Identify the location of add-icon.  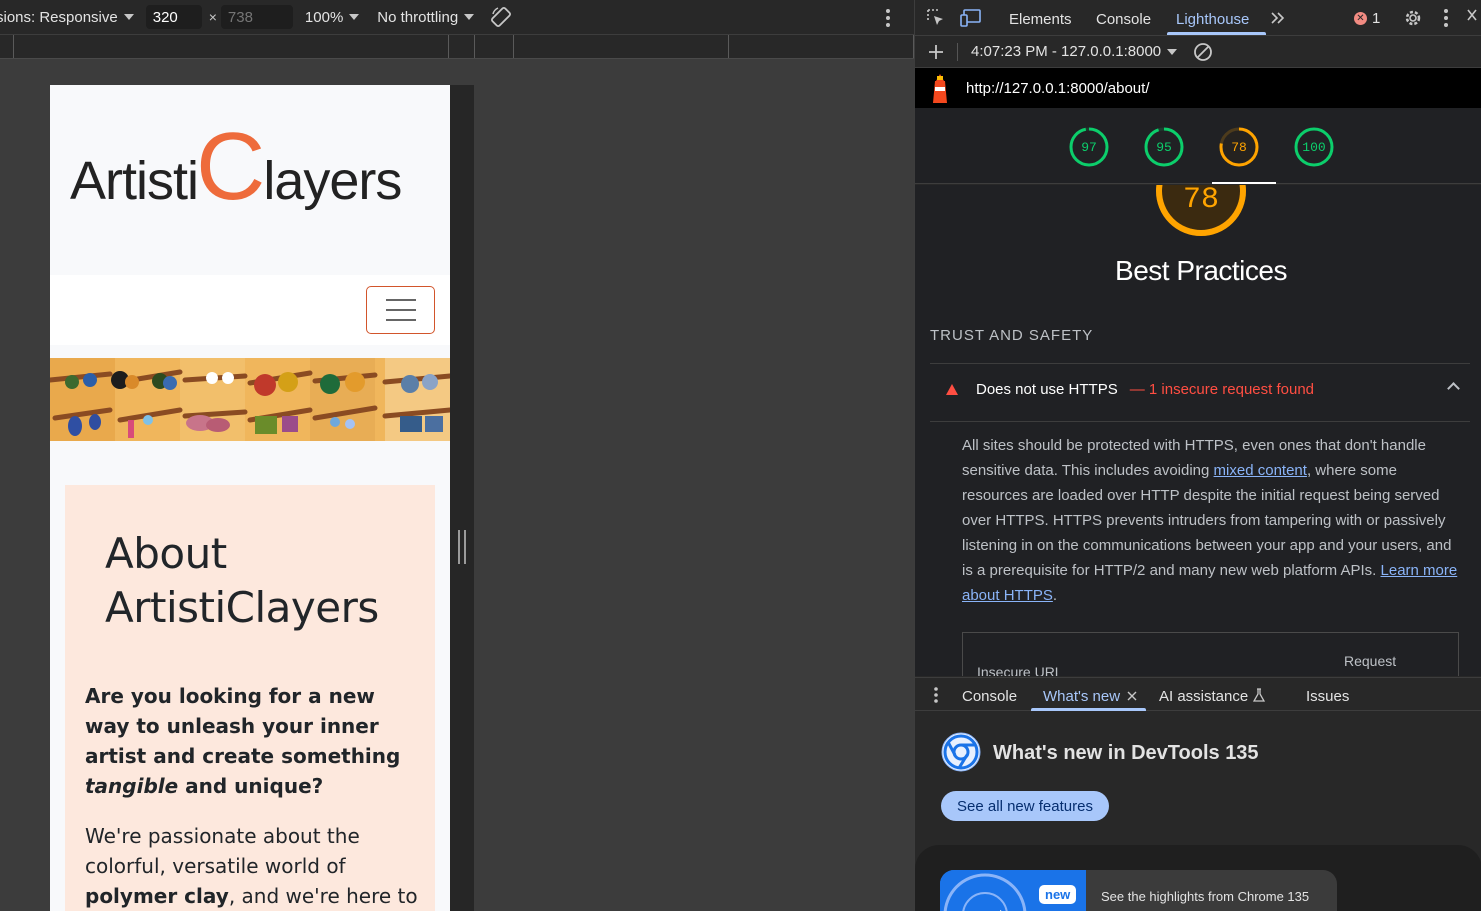
(936, 52).